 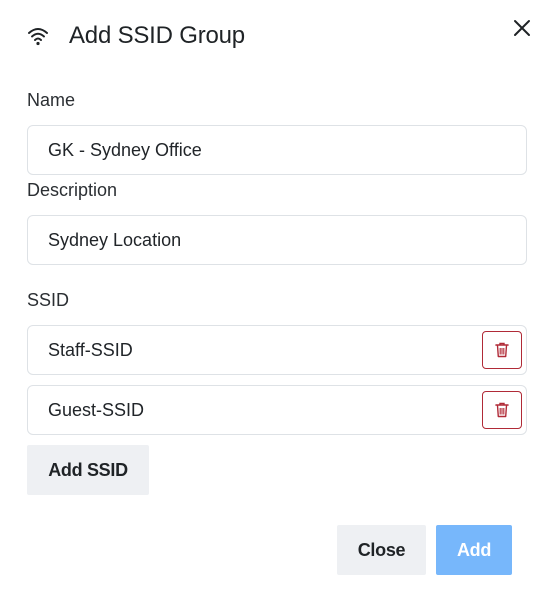 What do you see at coordinates (381, 550) in the screenshot?
I see `close-button: Close` at bounding box center [381, 550].